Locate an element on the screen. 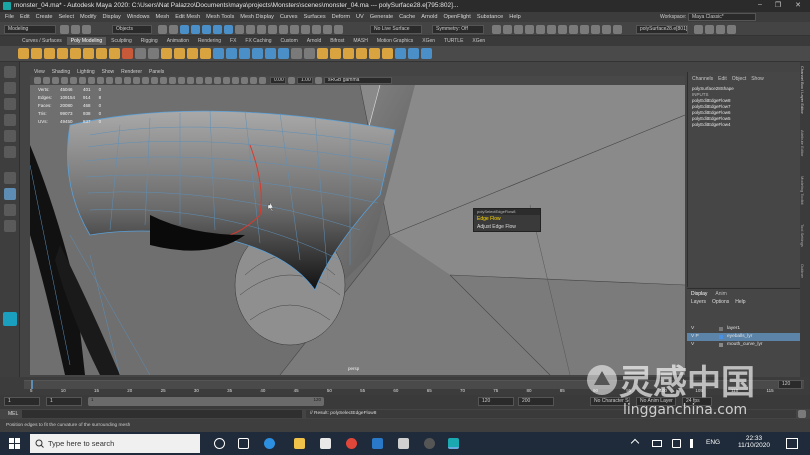 The height and width of the screenshot is (455, 810). name-field: polySurface28.e[801] is located at coordinates (662, 29).